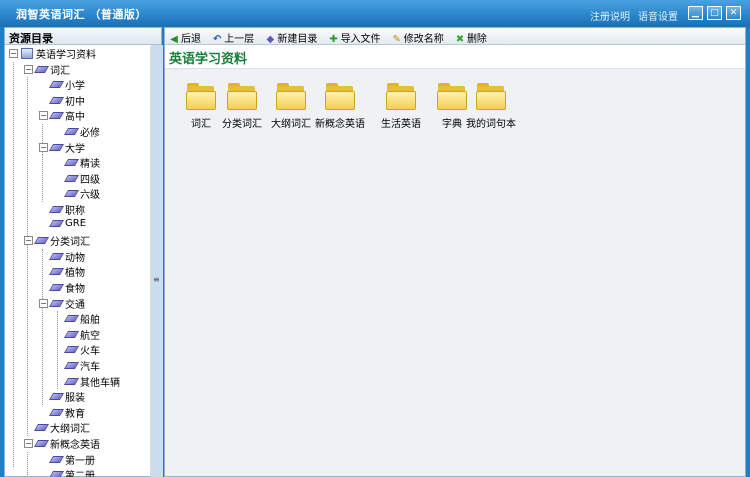 This screenshot has height=477, width=750. Describe the element at coordinates (66, 396) in the screenshot. I see `tree-item: 服装` at that location.